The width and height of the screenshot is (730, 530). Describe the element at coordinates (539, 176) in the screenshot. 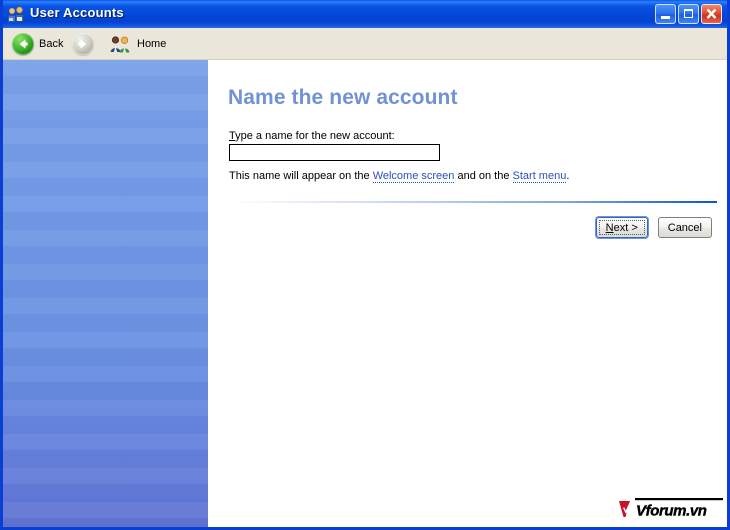

I see `start-menu-link: Start menu` at that location.